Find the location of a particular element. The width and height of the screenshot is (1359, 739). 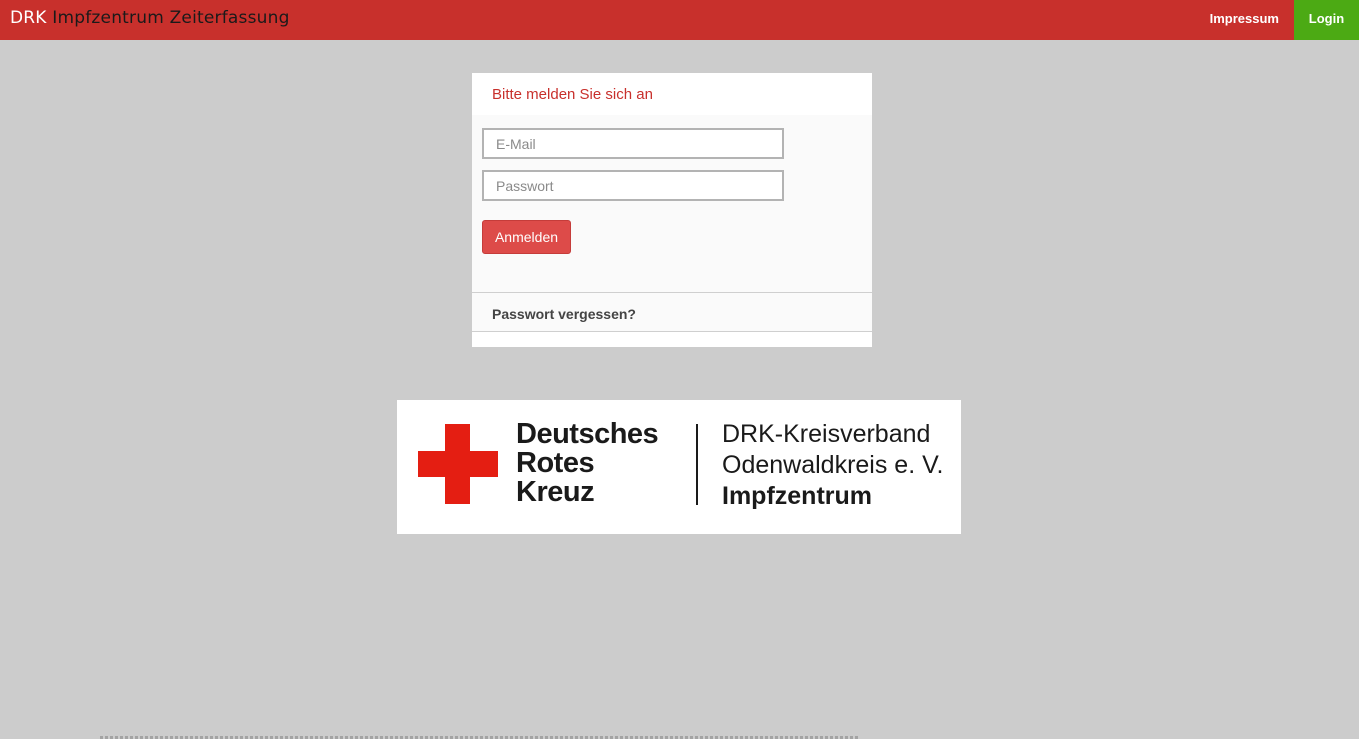

submit-login-button: Anmelden is located at coordinates (526, 237).